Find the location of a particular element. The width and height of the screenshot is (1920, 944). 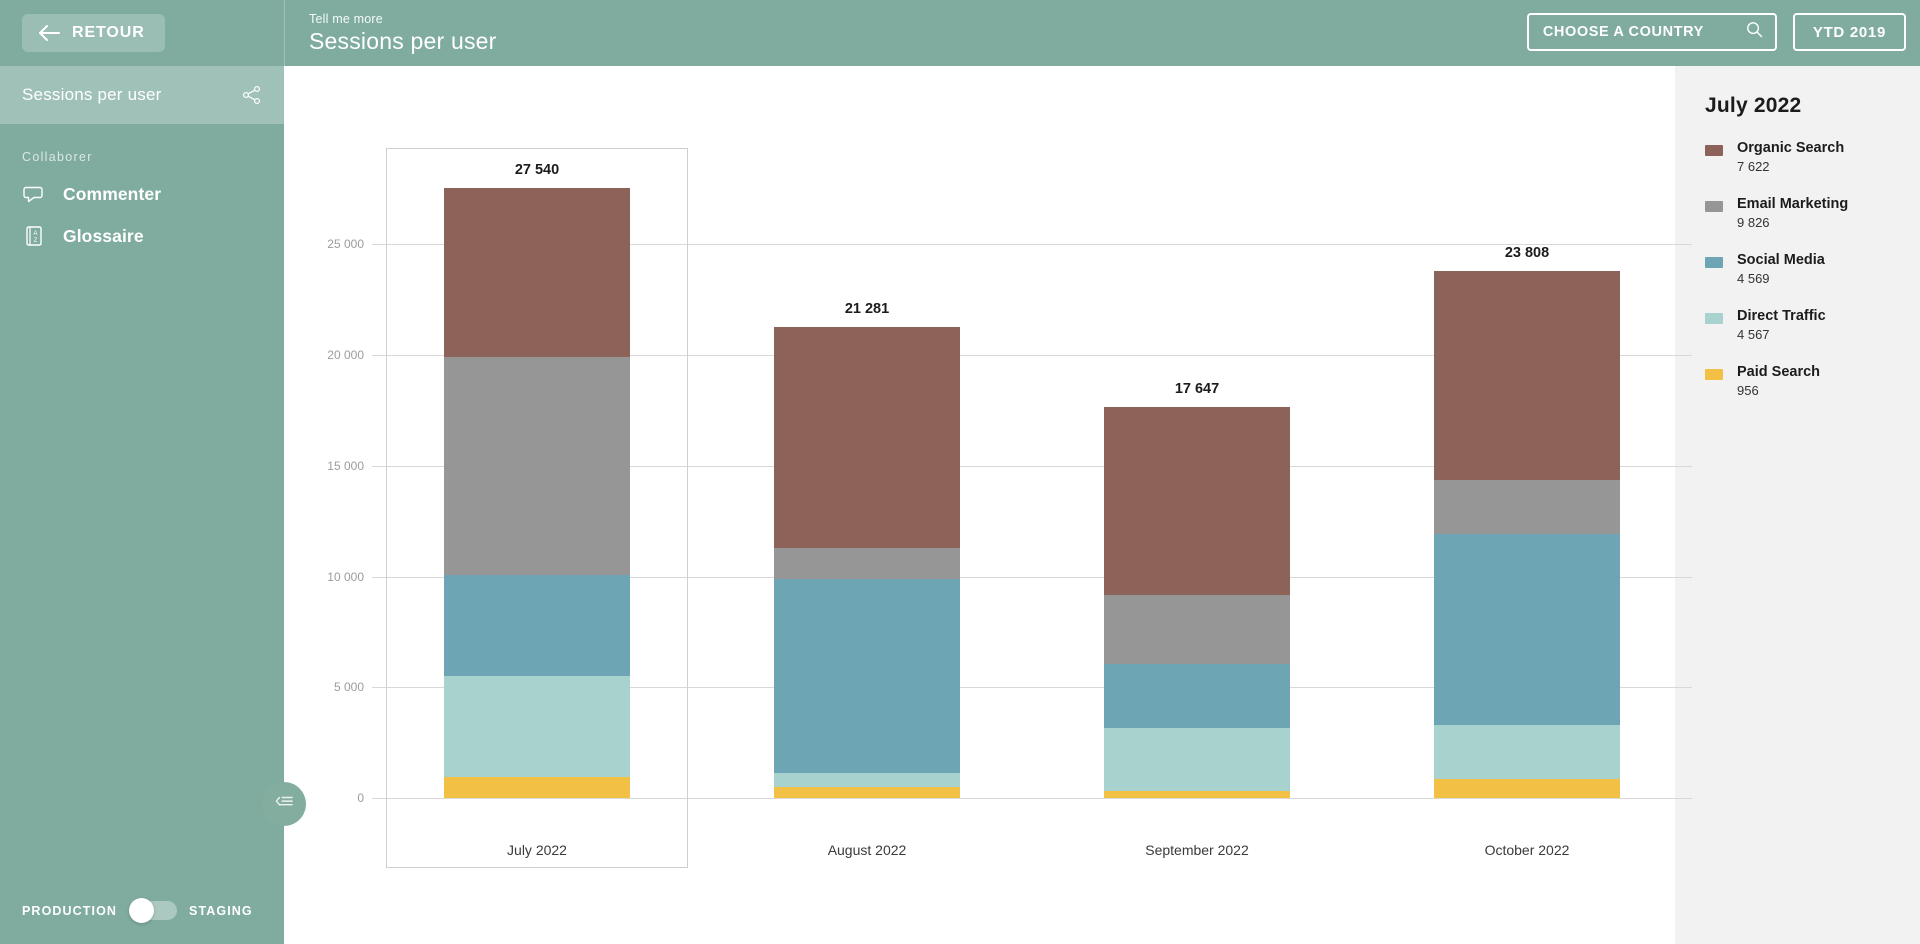

legend-item: Paid Search 956 is located at coordinates (1812, 381).